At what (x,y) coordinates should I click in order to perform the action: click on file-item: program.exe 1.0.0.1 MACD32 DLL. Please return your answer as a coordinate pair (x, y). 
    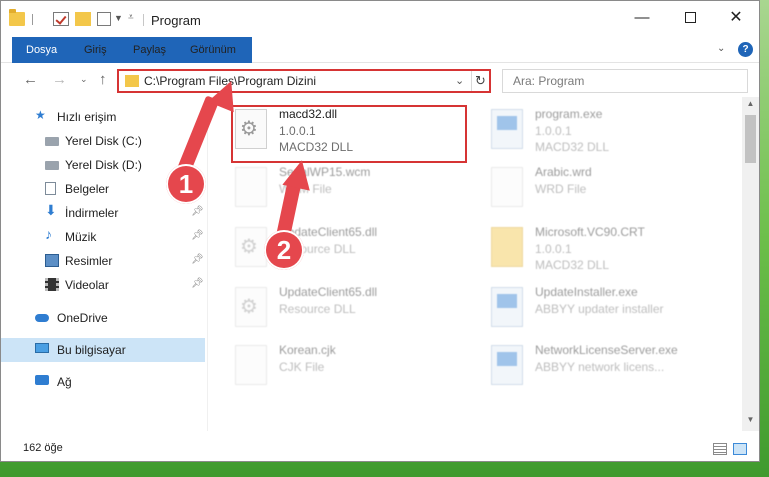
    Looking at the image, I should click on (589, 133).